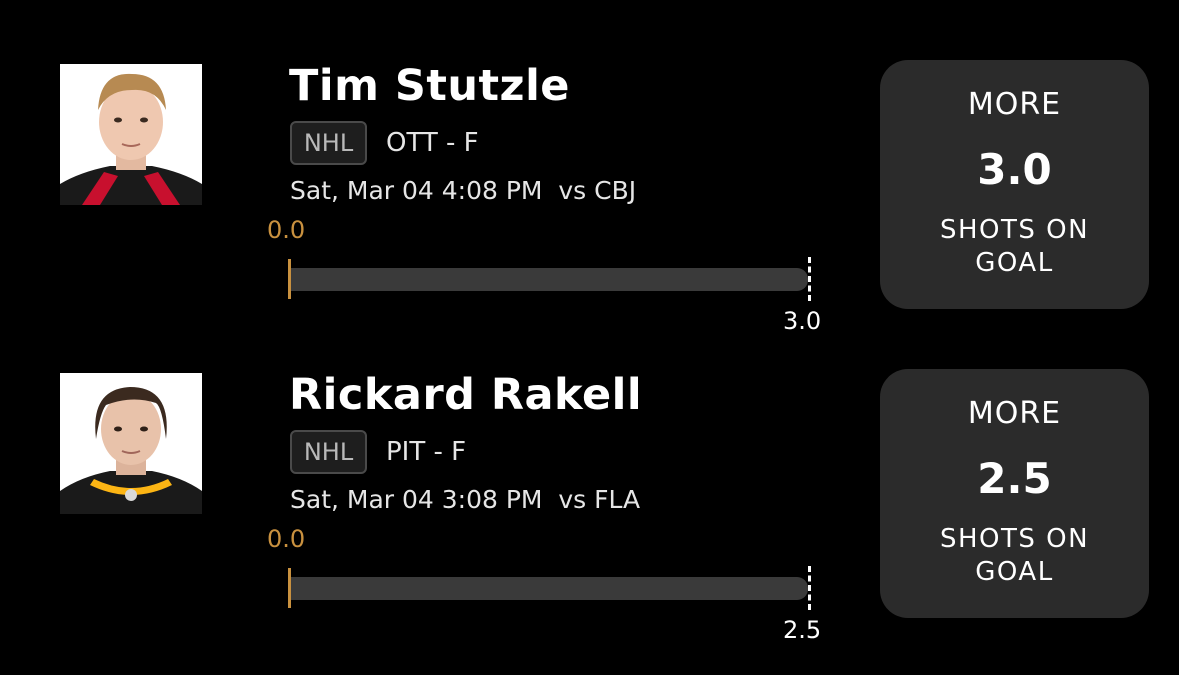 The image size is (1179, 675). What do you see at coordinates (463, 190) in the screenshot?
I see `game-time: Sat, Mar 04 4:08 PM vs CBJ` at bounding box center [463, 190].